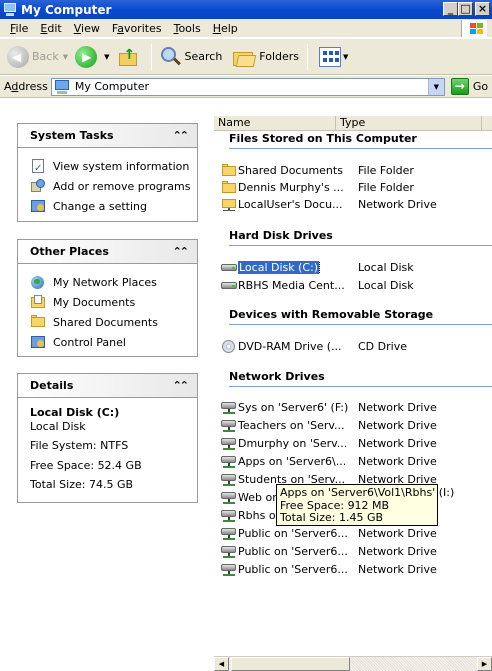 Image resolution: width=492 pixels, height=671 pixels. Describe the element at coordinates (346, 56) in the screenshot. I see `views-dropdown-icon: ▼` at that location.